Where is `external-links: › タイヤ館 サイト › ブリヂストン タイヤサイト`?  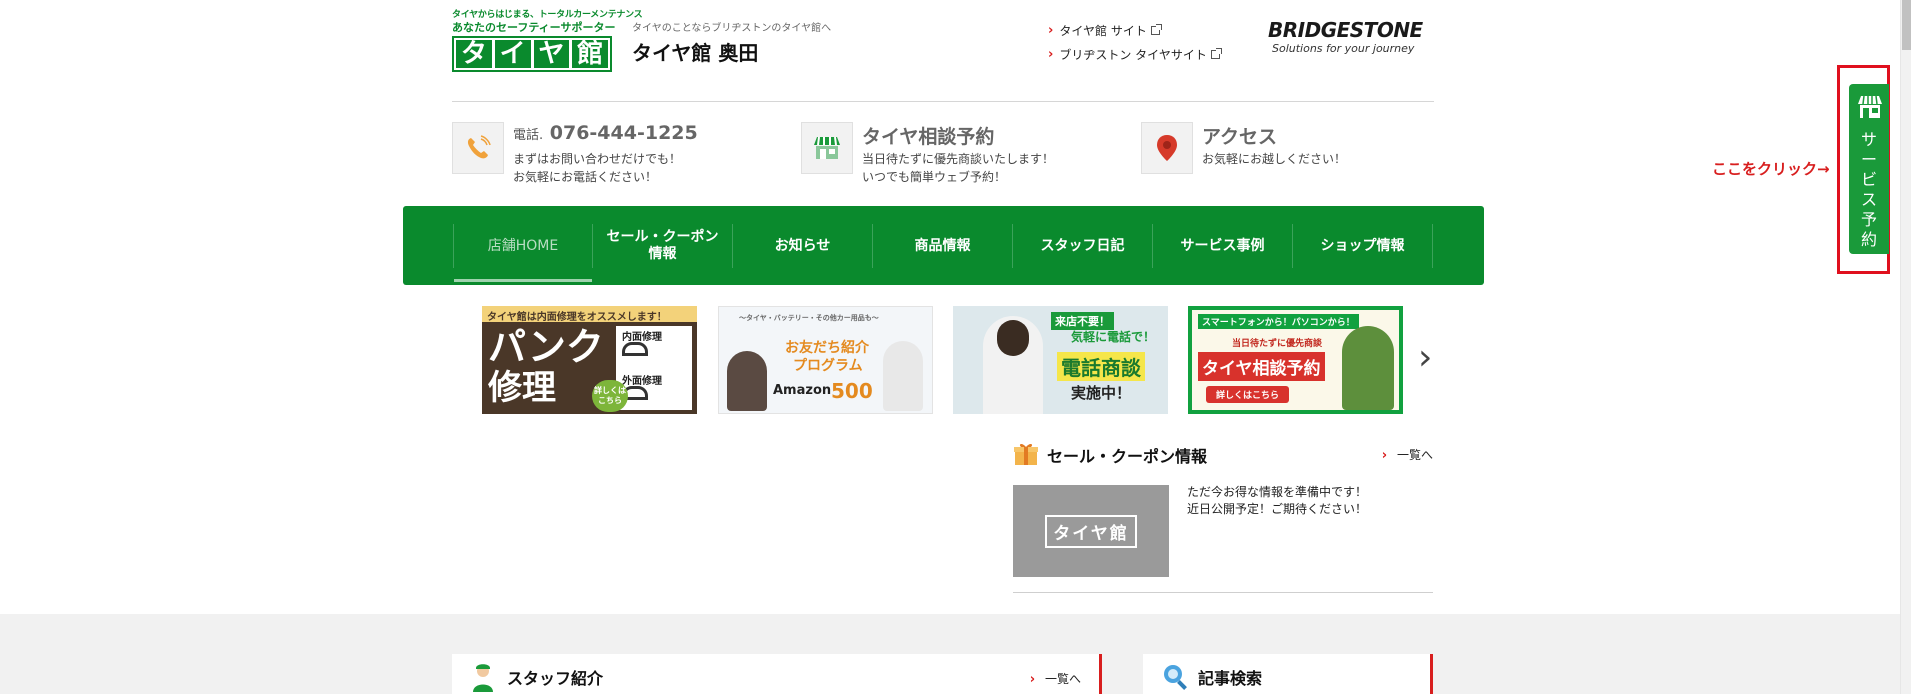 external-links: › タイヤ館 サイト › ブリヂストン タイヤサイト is located at coordinates (1135, 42).